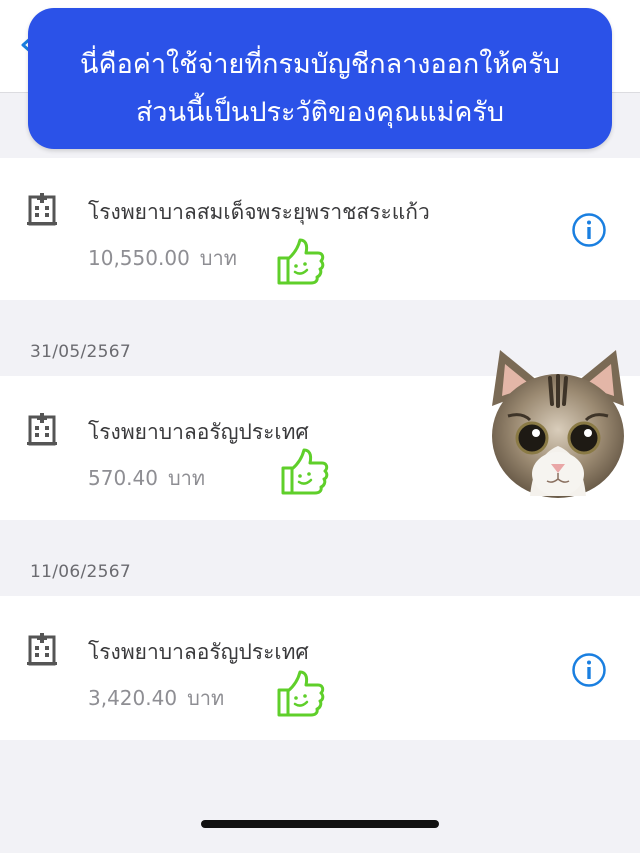 The image size is (640, 853). I want to click on date-label: 11/06/2567, so click(80, 572).